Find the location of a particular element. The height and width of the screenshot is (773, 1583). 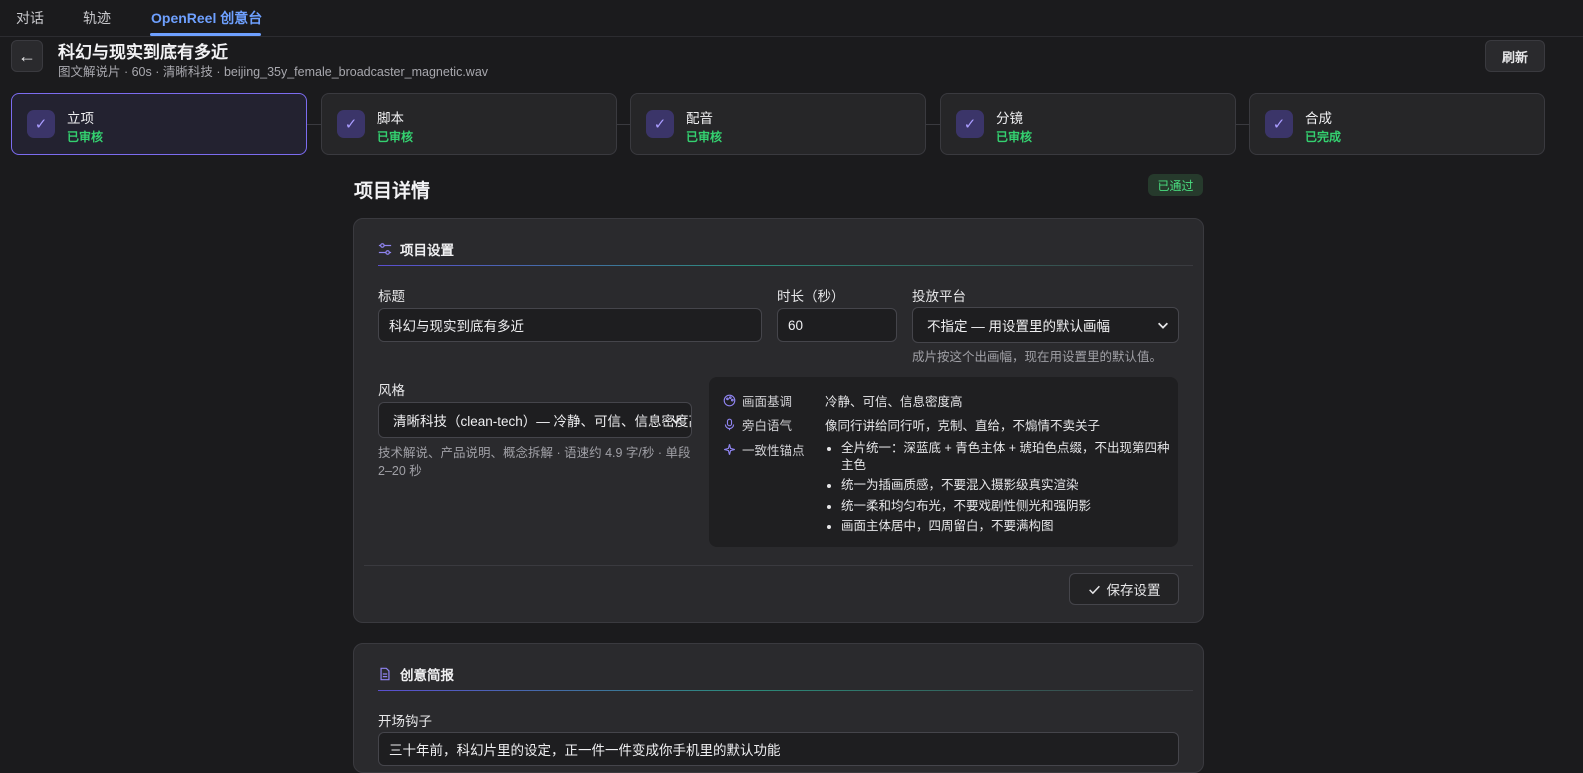

sliders-icon is located at coordinates (385, 249).